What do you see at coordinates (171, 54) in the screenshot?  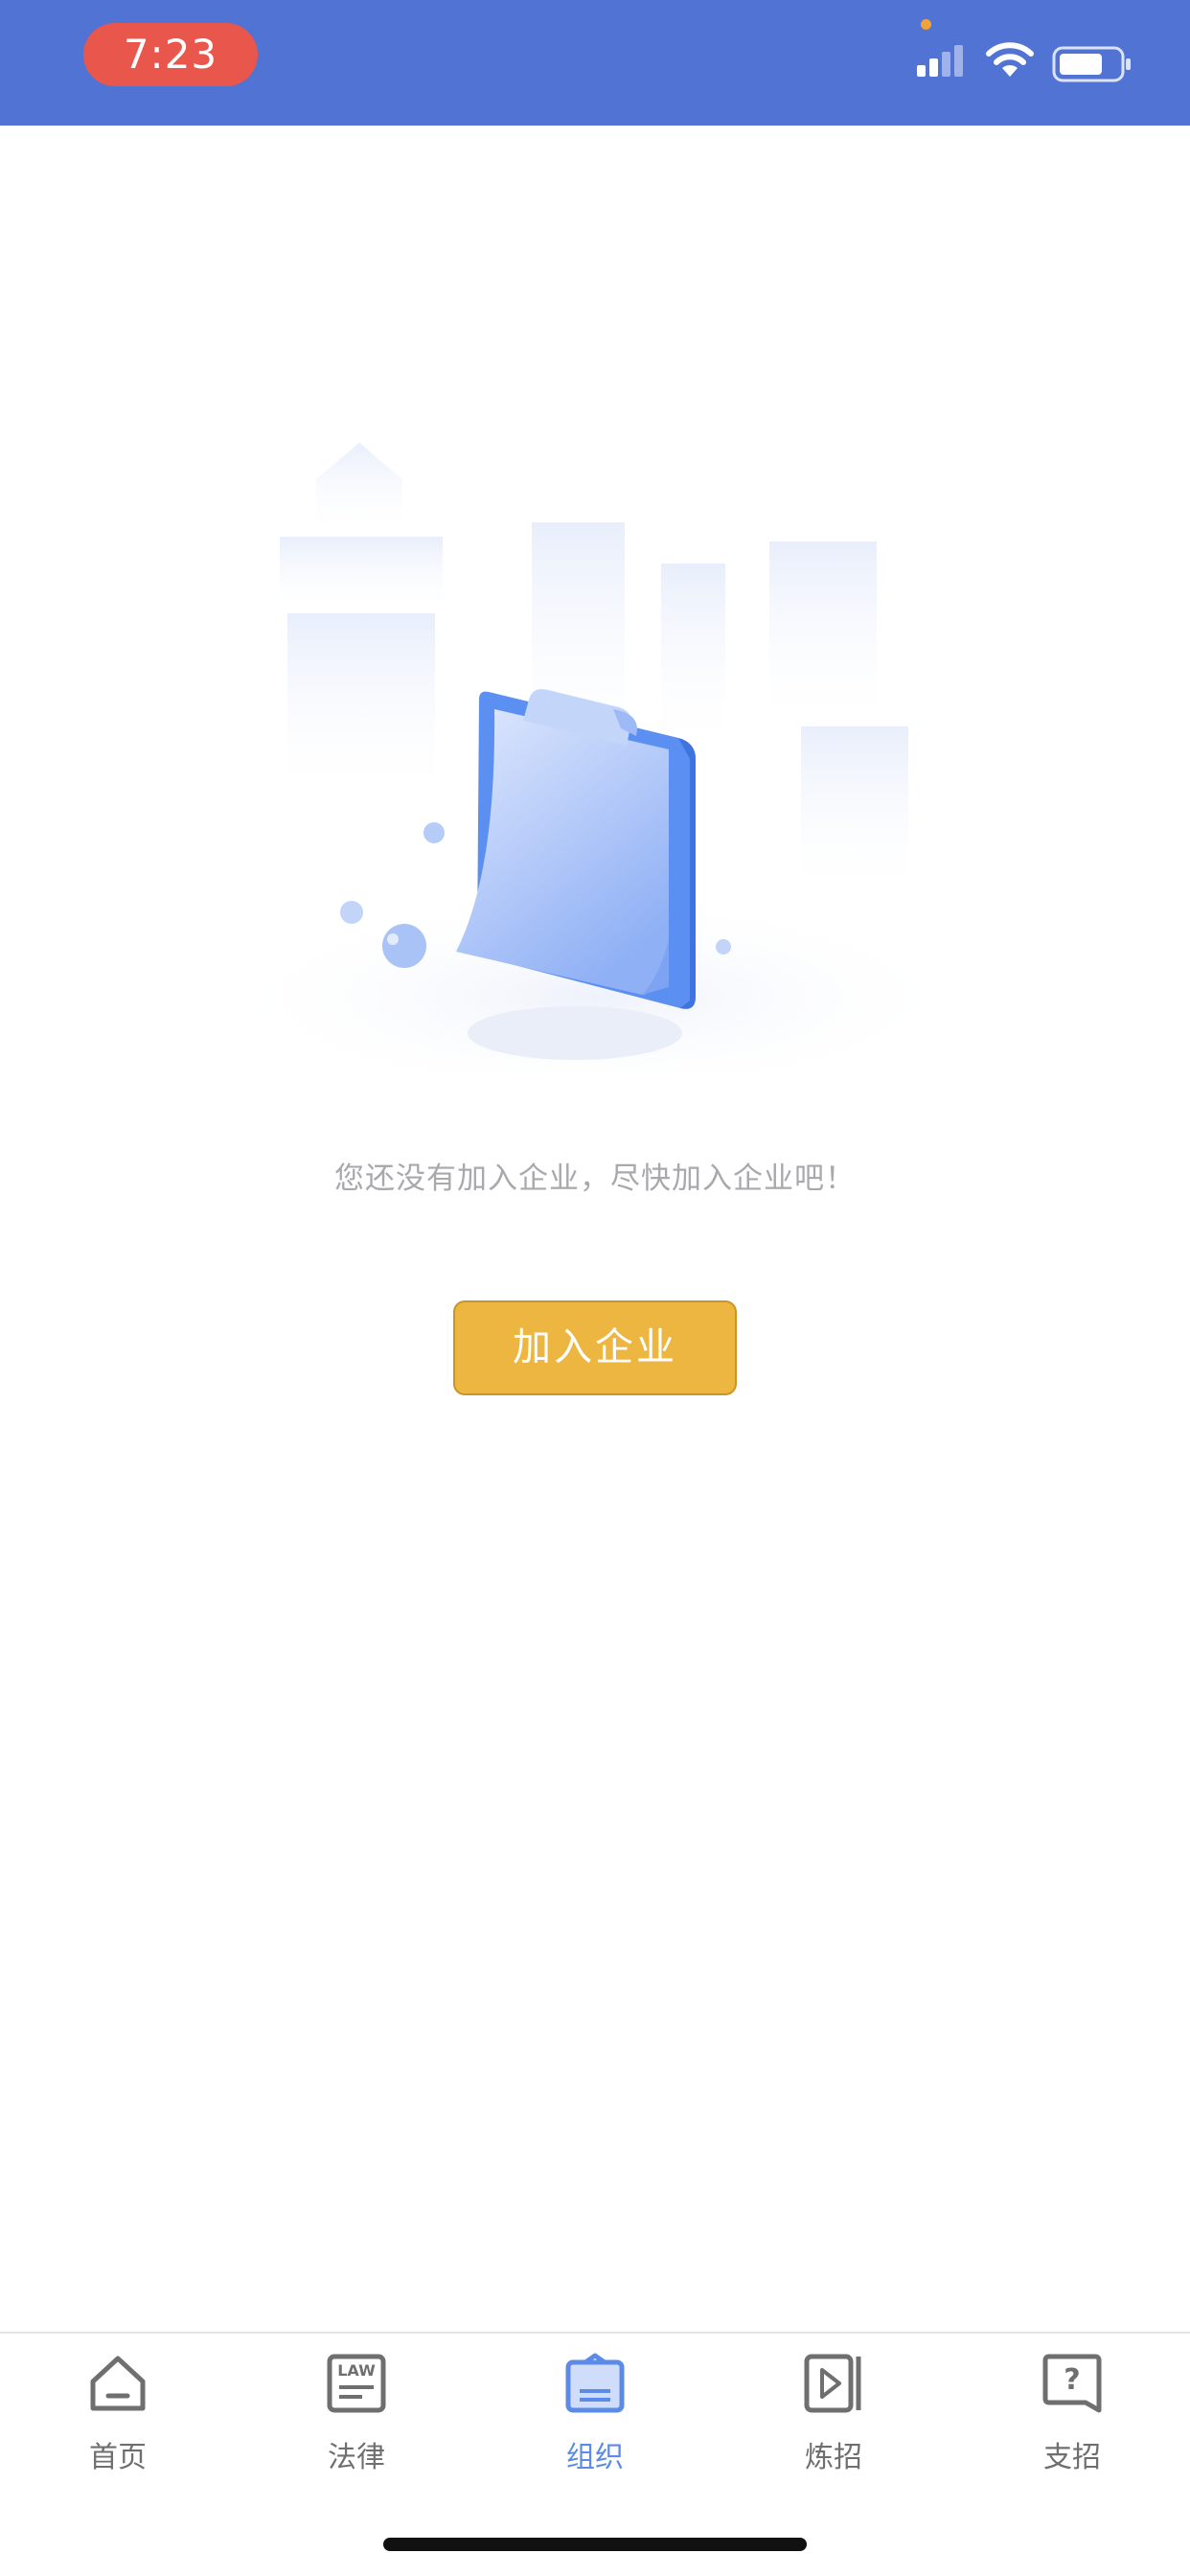 I see `status-time: 7:23` at bounding box center [171, 54].